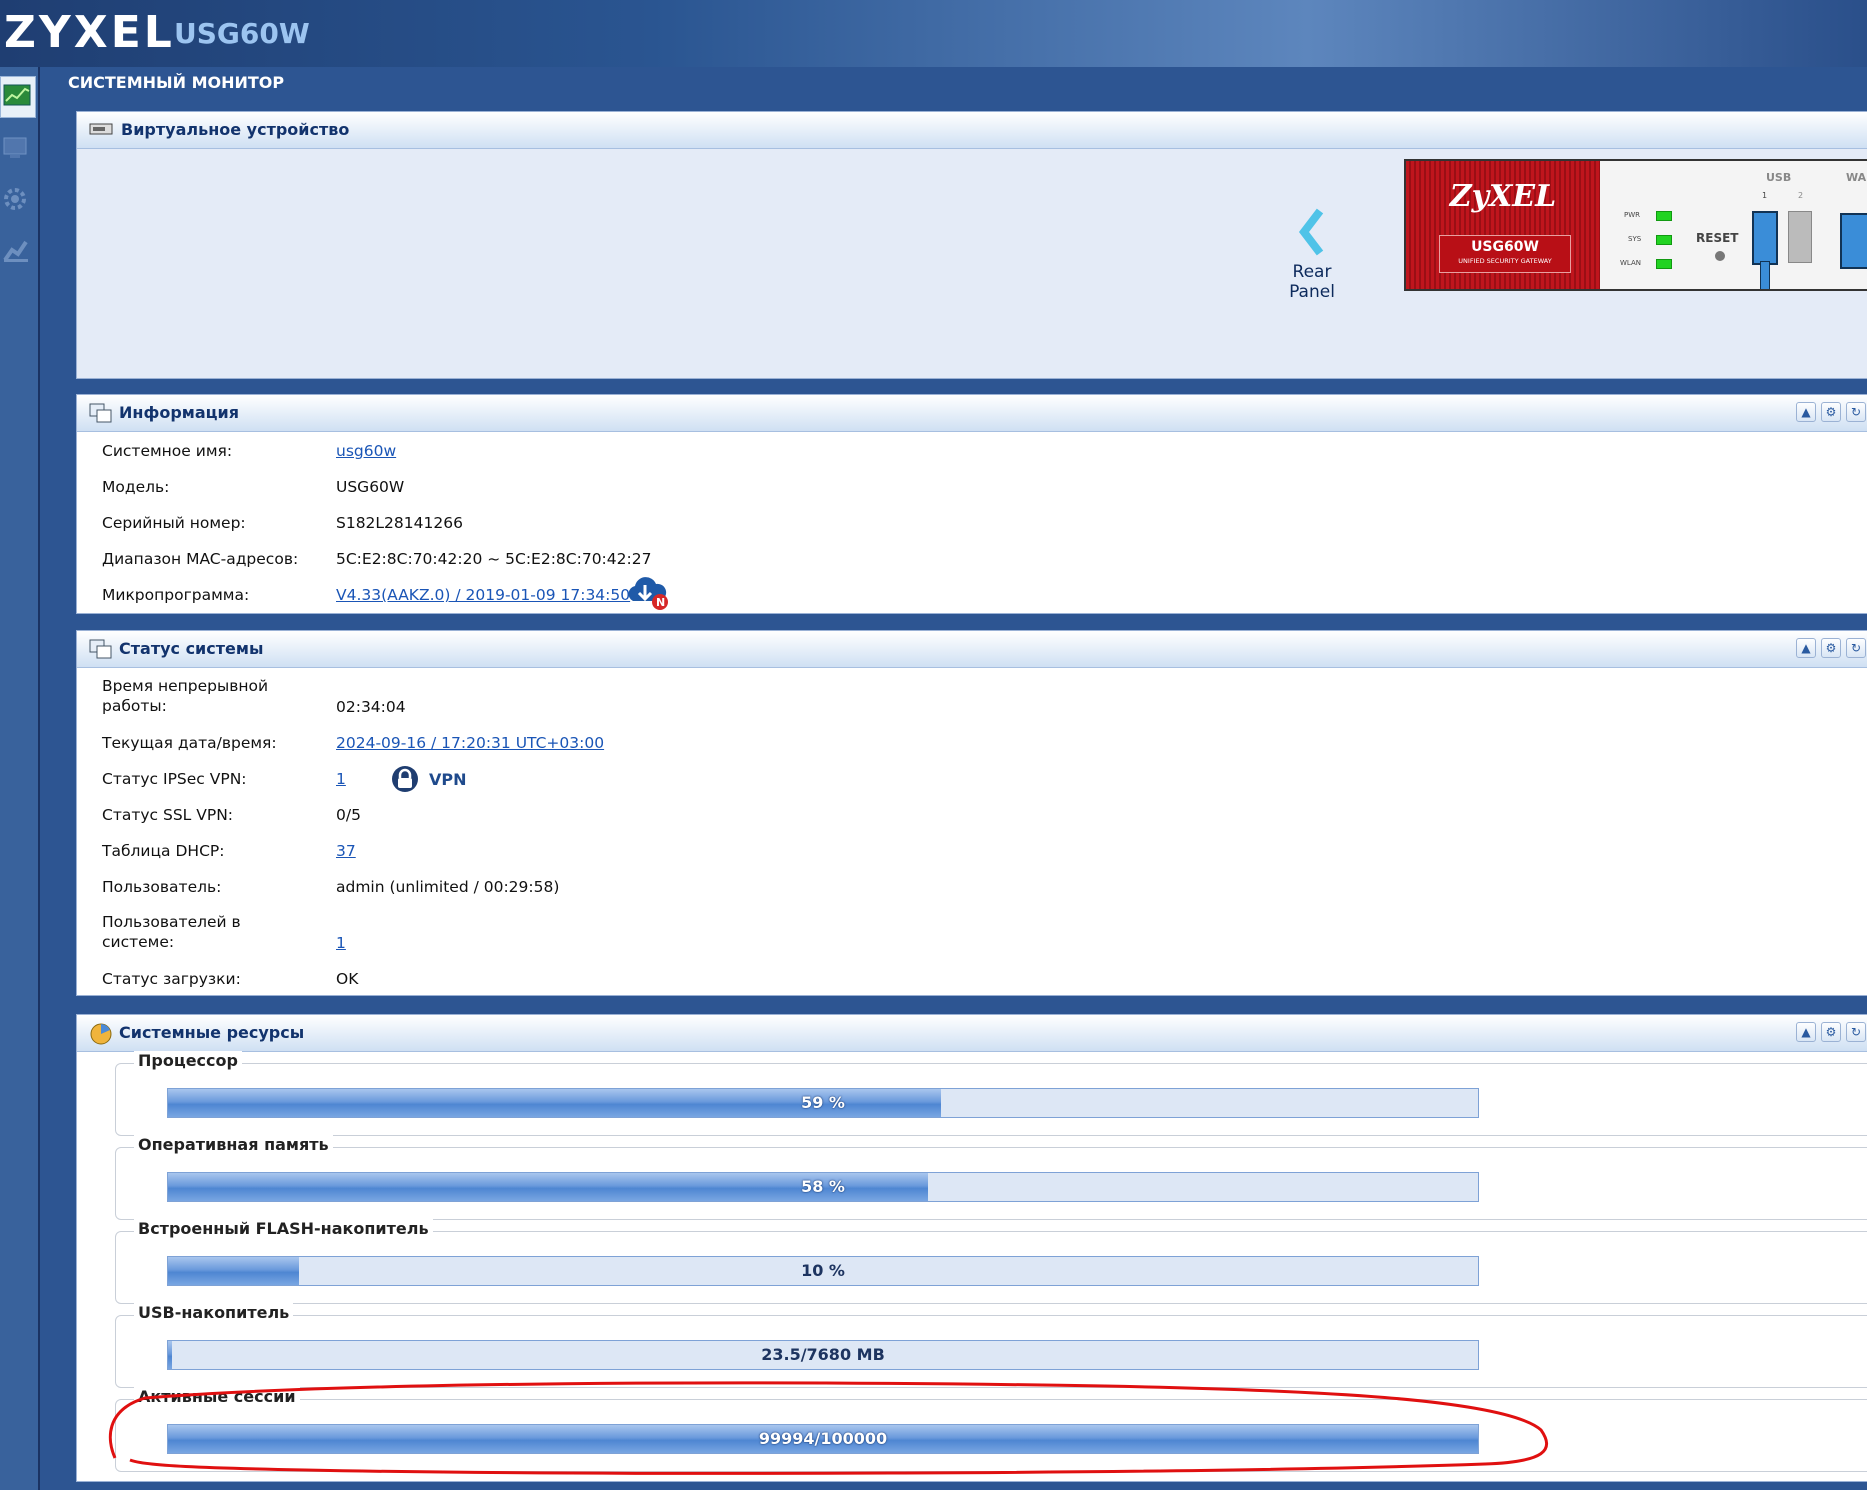 This screenshot has height=1490, width=1867. I want to click on cpu-usage-group: Процессор 59 %, so click(991, 1093).